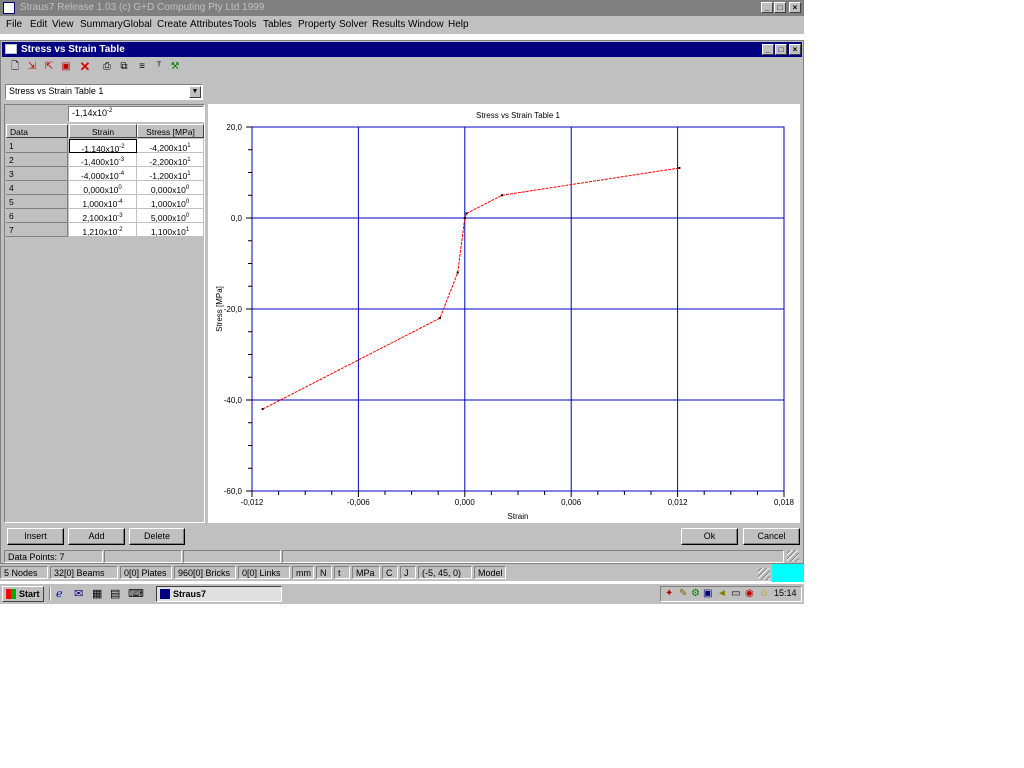  What do you see at coordinates (465, 502) in the screenshot?
I see `x-tick-label: 0,000` at bounding box center [465, 502].